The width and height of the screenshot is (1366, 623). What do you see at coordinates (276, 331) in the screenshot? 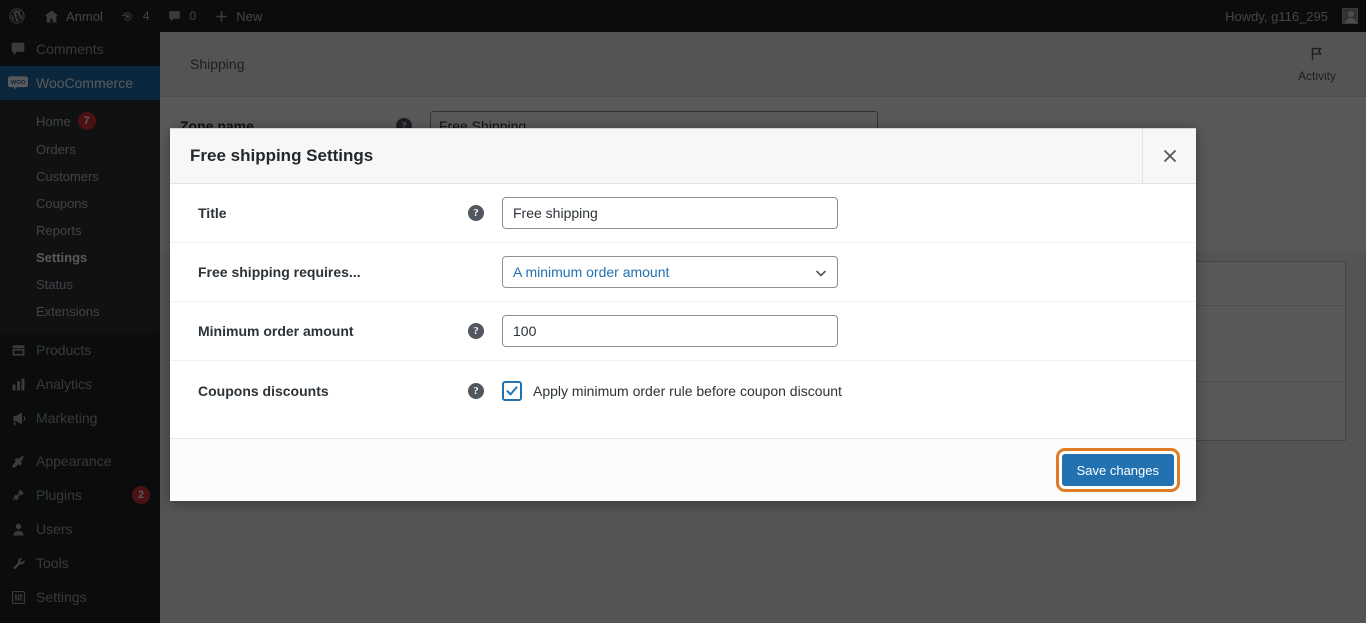
I see `minimum-order-amount-label: Minimum order amount` at bounding box center [276, 331].